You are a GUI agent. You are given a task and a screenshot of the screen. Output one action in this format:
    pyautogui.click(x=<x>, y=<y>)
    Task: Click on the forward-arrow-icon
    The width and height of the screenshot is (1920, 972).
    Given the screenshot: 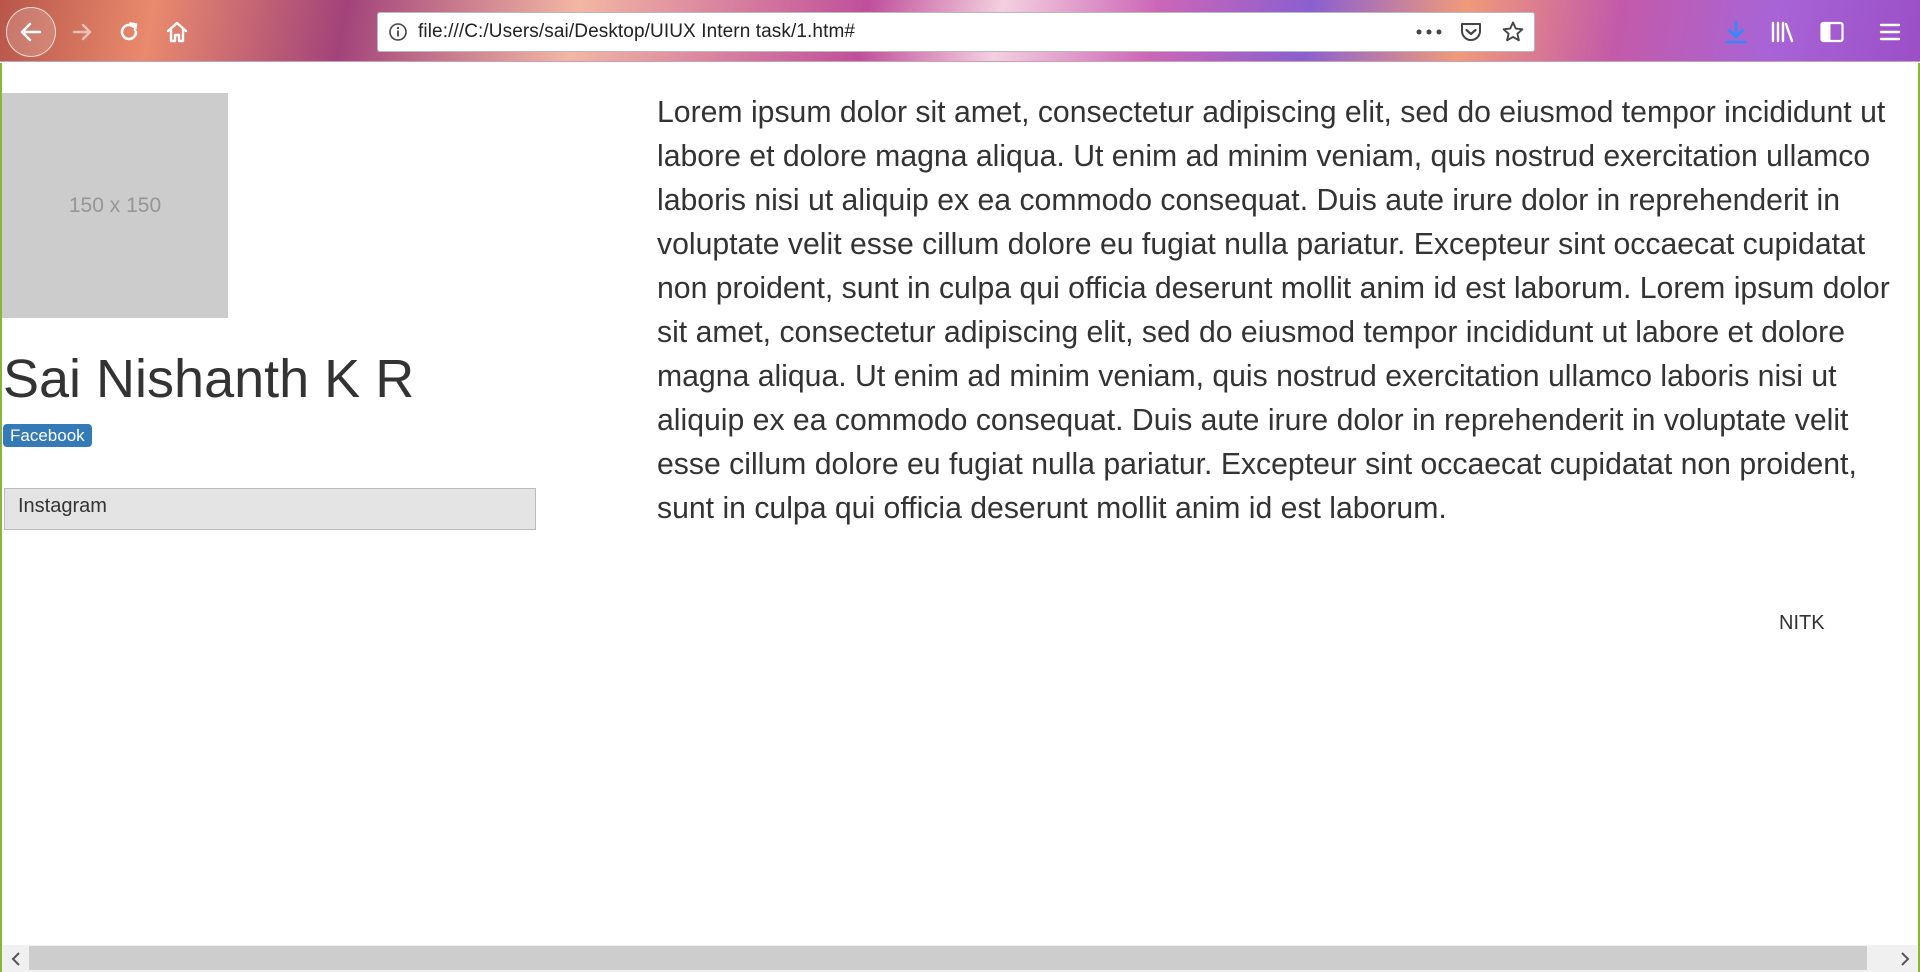 What is the action you would take?
    pyautogui.click(x=82, y=32)
    